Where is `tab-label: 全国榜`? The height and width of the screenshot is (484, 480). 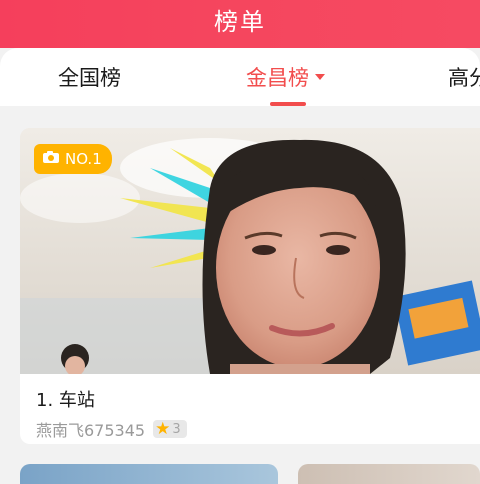 tab-label: 全国榜 is located at coordinates (89, 78).